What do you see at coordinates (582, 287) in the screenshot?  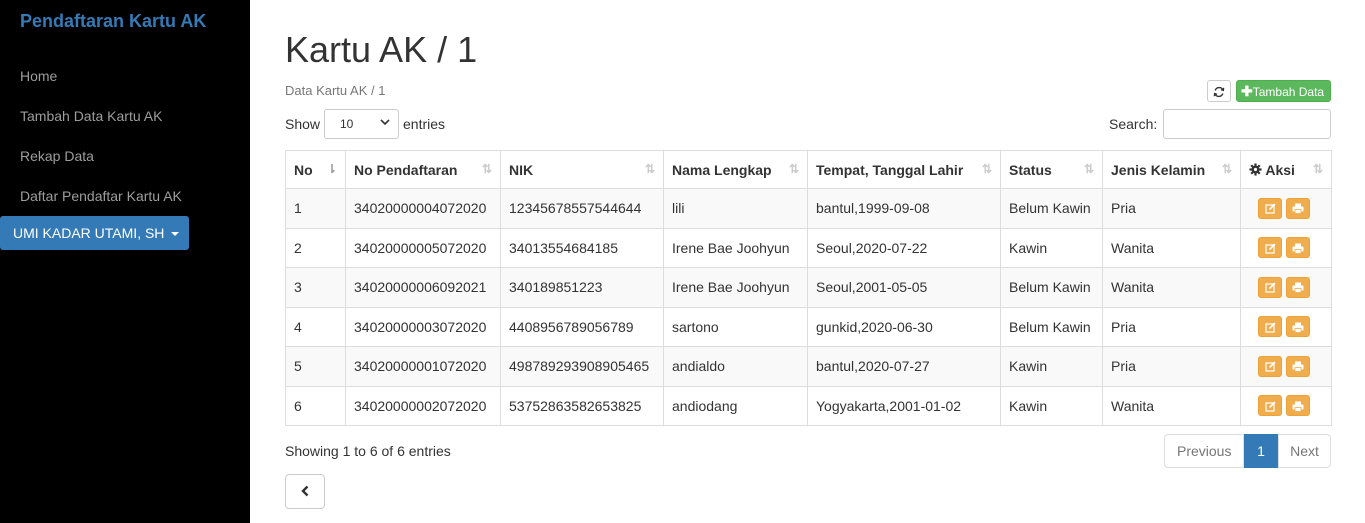 I see `table-cell: 340189851223` at bounding box center [582, 287].